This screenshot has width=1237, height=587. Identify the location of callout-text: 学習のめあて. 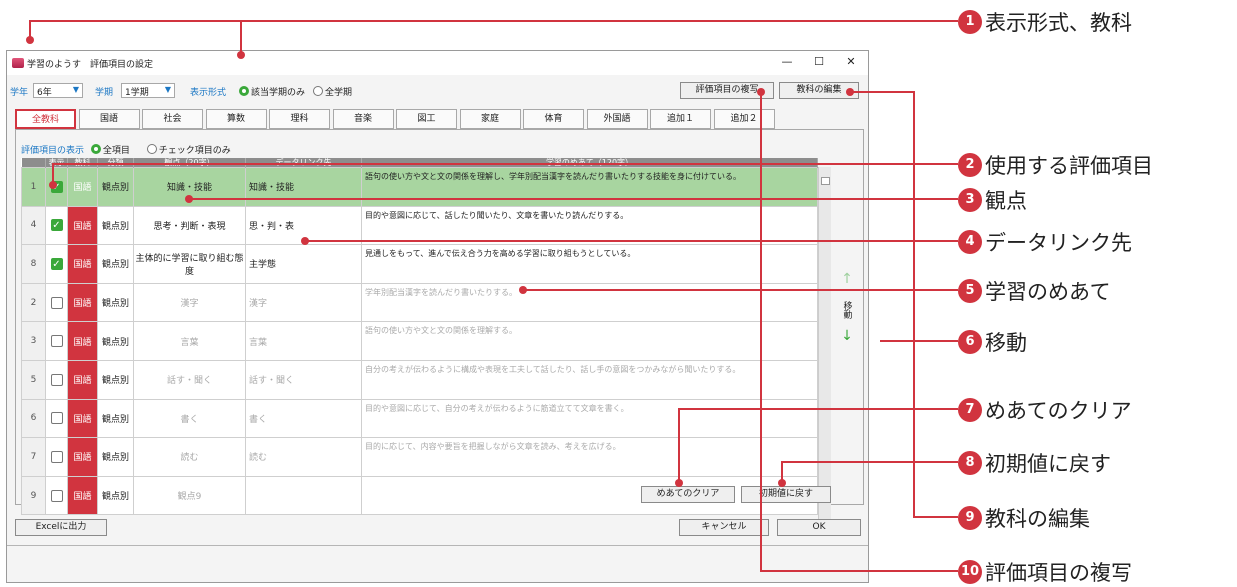
(1048, 292).